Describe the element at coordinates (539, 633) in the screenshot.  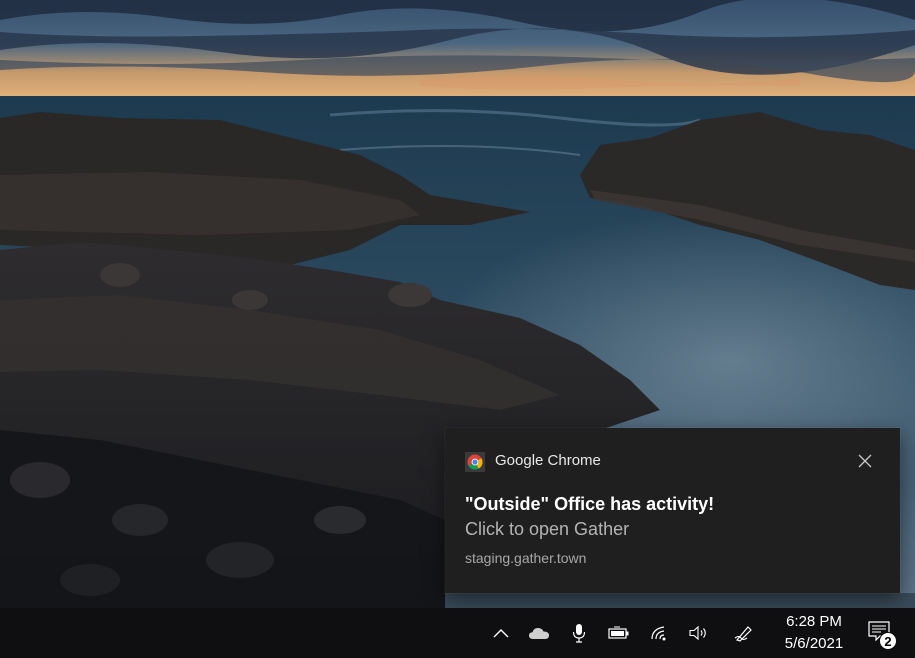
I see `onedrive-cloud-icon` at that location.